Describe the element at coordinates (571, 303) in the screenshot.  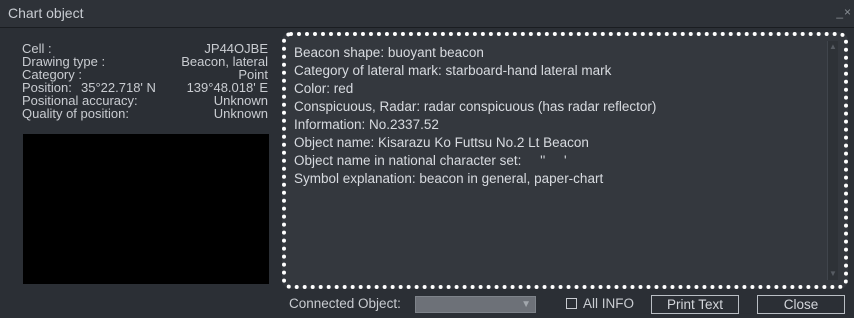
I see `all-info-checkbox` at that location.